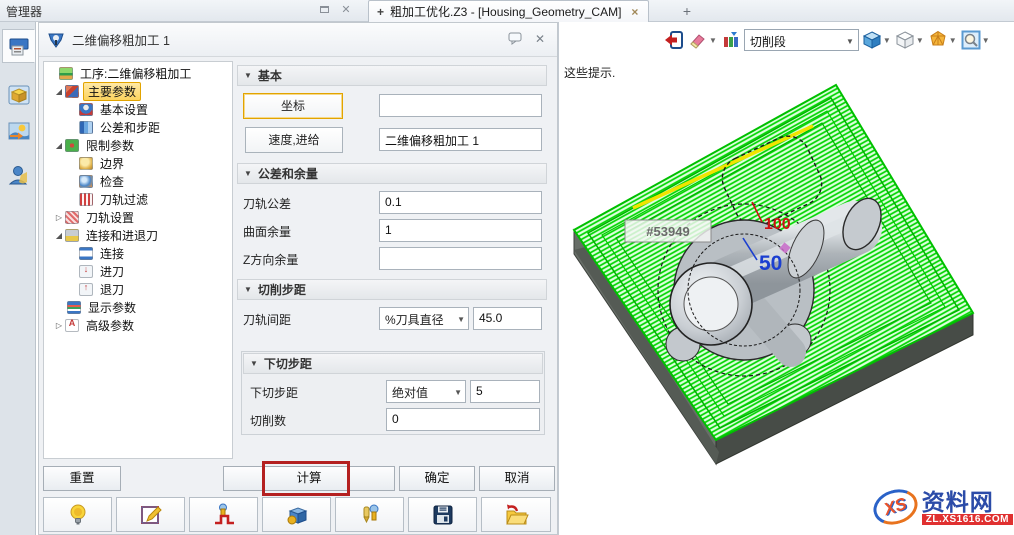  Describe the element at coordinates (309, 478) in the screenshot. I see `calculate-button: 计算` at that location.